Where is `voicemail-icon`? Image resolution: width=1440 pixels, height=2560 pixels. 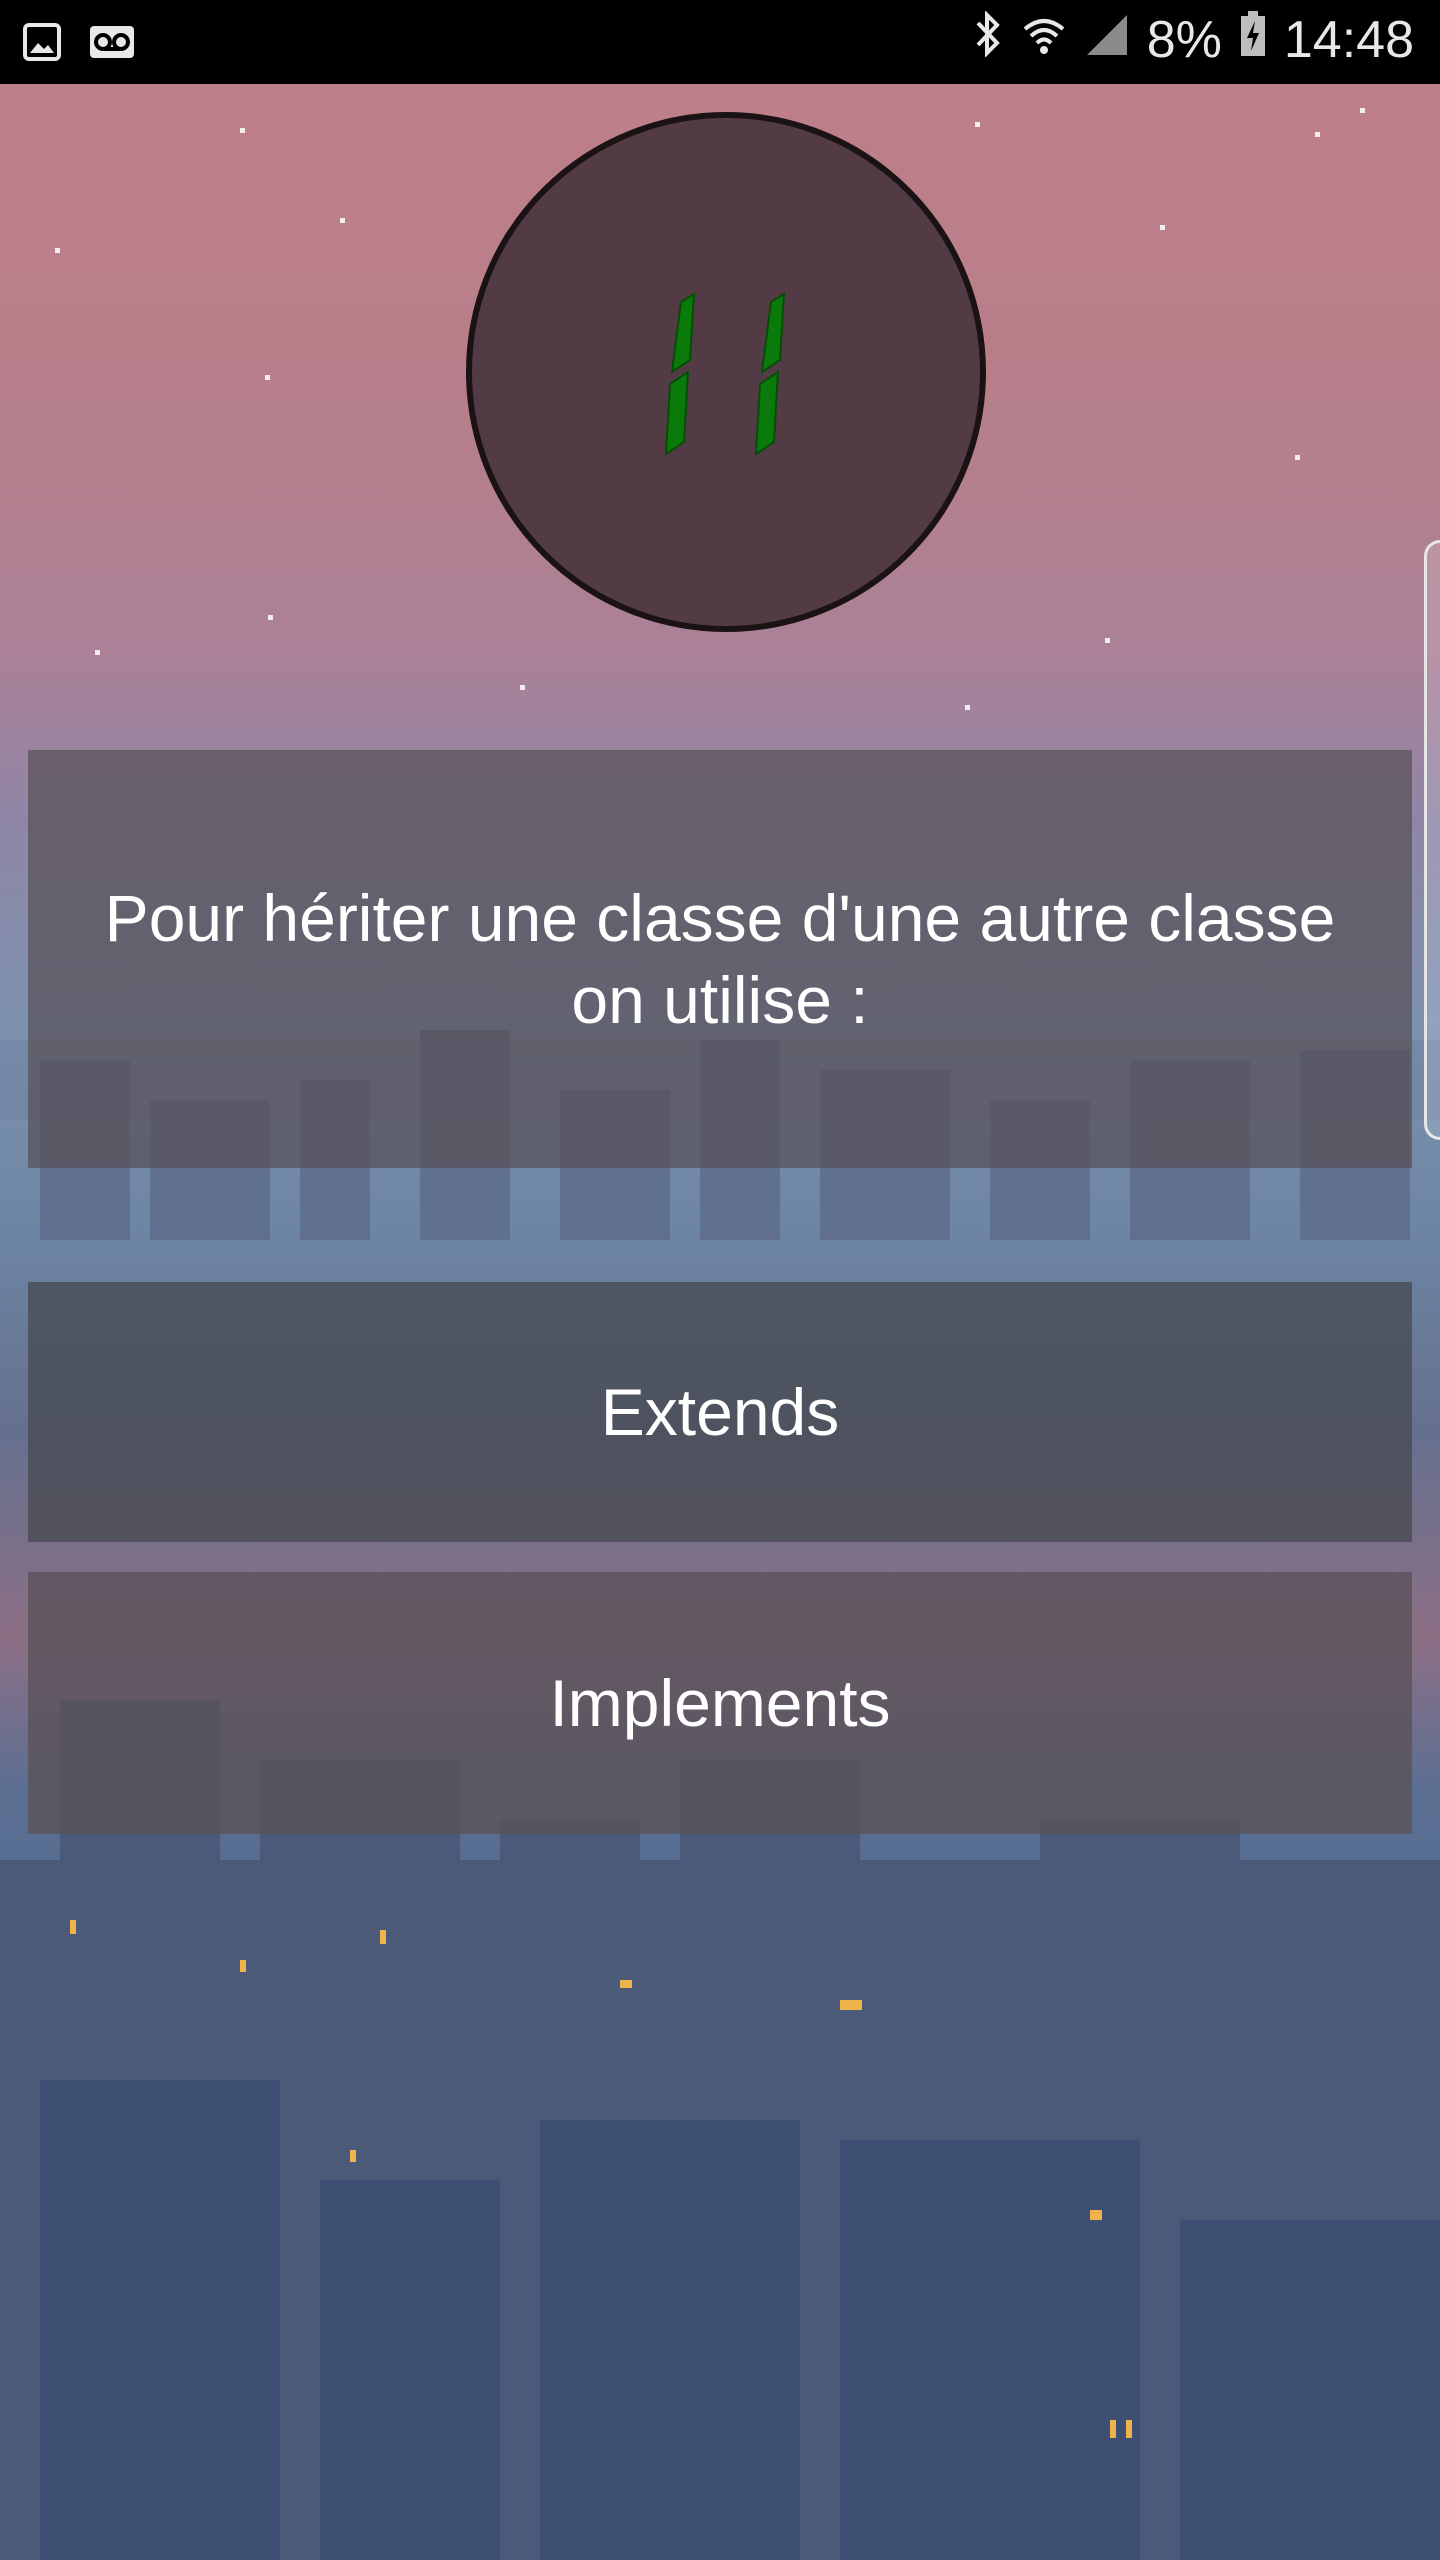
voicemail-icon is located at coordinates (112, 44).